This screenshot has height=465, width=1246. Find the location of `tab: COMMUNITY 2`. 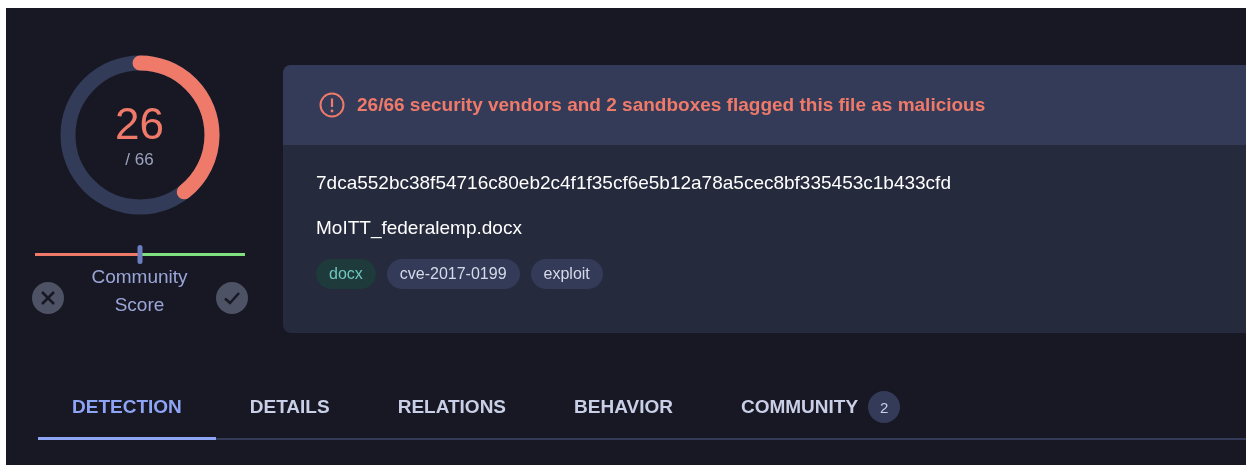

tab: COMMUNITY 2 is located at coordinates (820, 410).